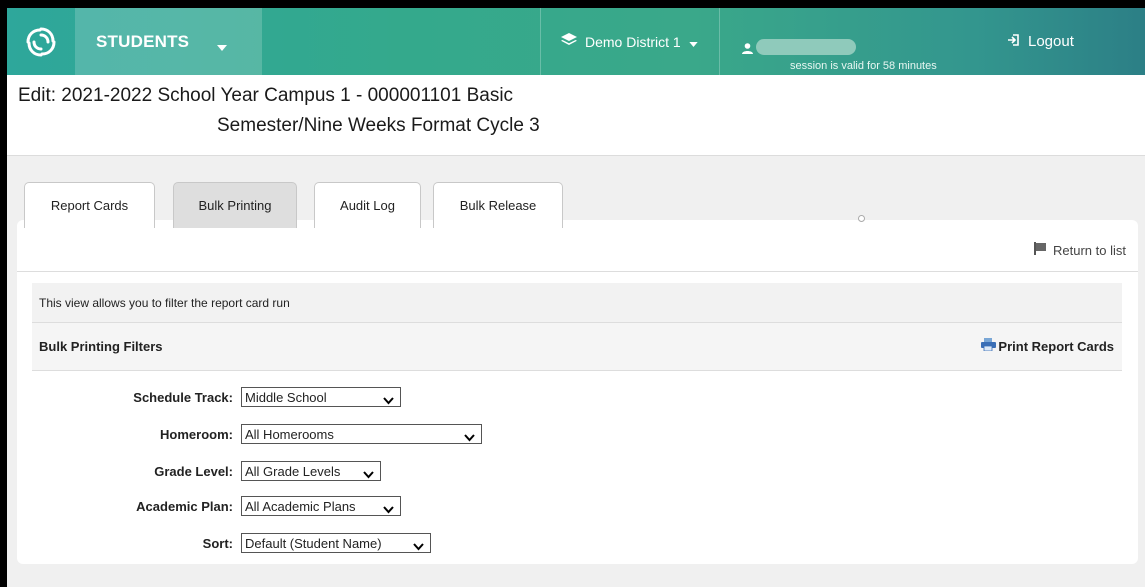 This screenshot has width=1145, height=587. Describe the element at coordinates (41, 41) in the screenshot. I see `swirl-logo-icon` at that location.